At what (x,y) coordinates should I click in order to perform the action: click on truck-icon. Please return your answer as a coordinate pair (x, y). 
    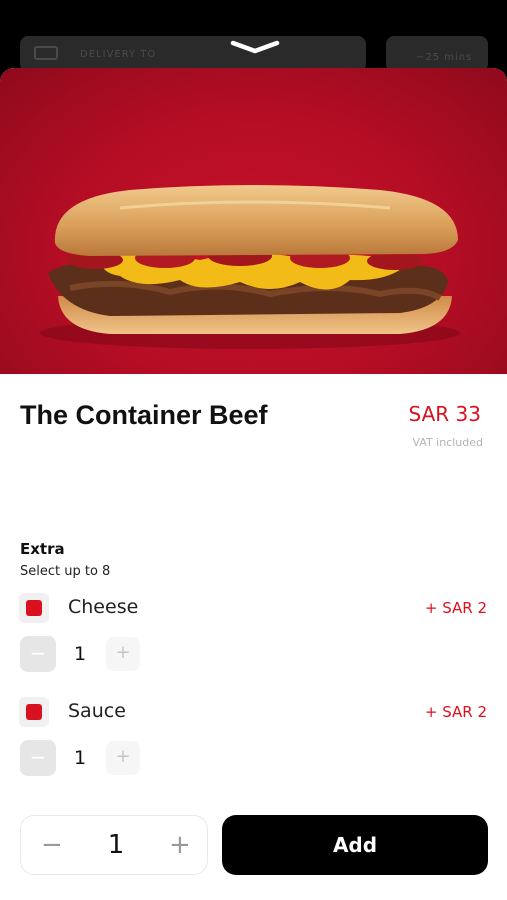
    Looking at the image, I should click on (46, 53).